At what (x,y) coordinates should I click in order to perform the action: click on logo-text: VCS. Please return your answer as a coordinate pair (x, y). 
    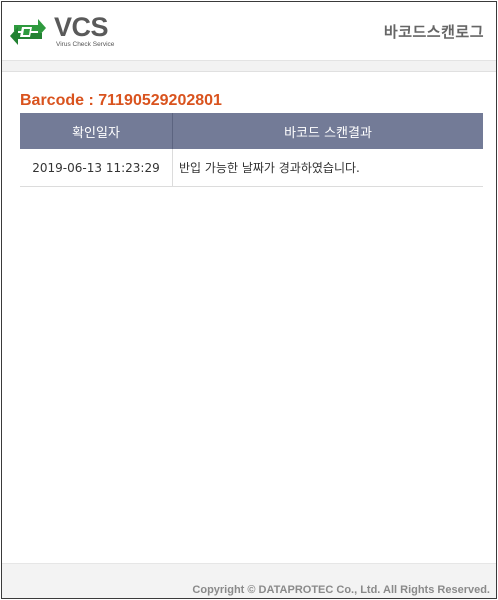
    Looking at the image, I should click on (81, 27).